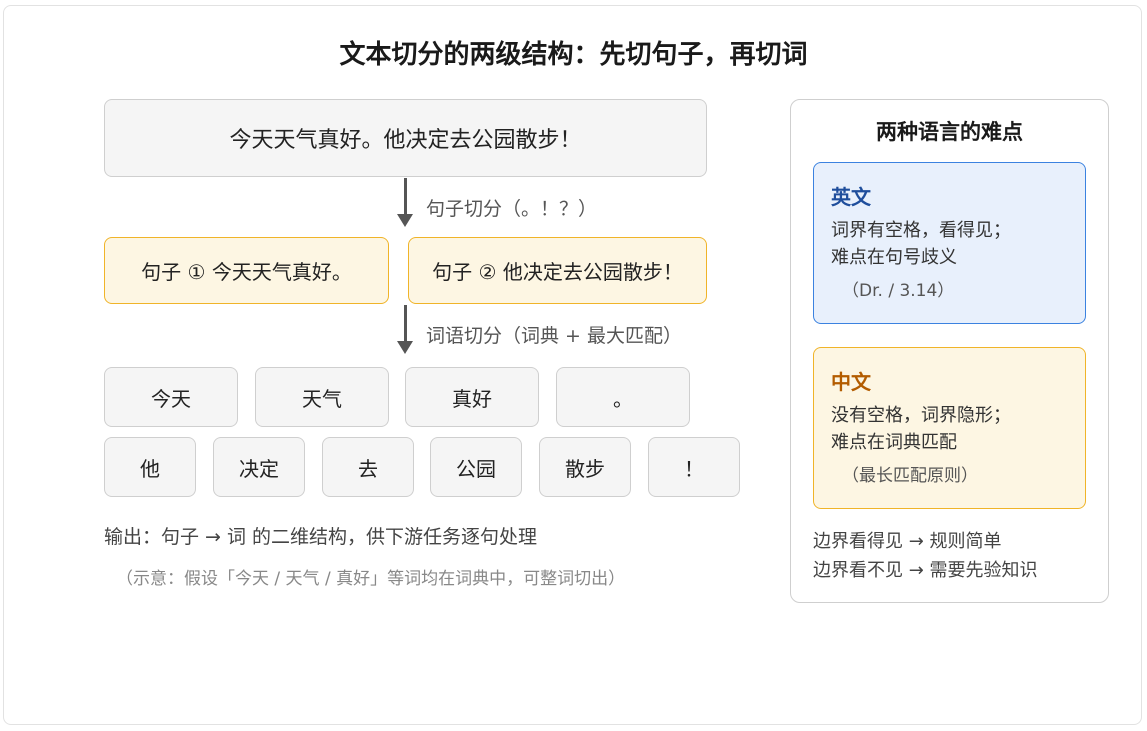 The image size is (1147, 731). What do you see at coordinates (910, 476) in the screenshot?
I see `chinese-card-example: （最长匹配原则）` at bounding box center [910, 476].